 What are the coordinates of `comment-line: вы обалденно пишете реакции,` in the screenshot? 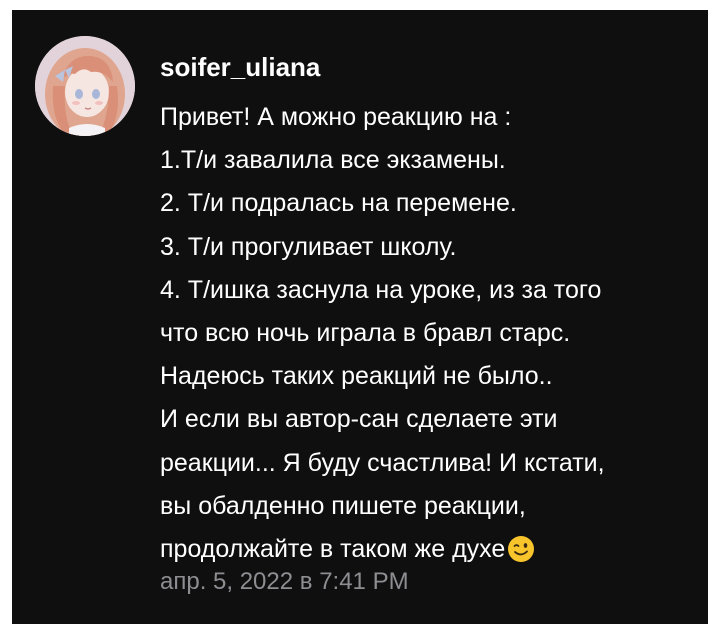 It's located at (343, 505).